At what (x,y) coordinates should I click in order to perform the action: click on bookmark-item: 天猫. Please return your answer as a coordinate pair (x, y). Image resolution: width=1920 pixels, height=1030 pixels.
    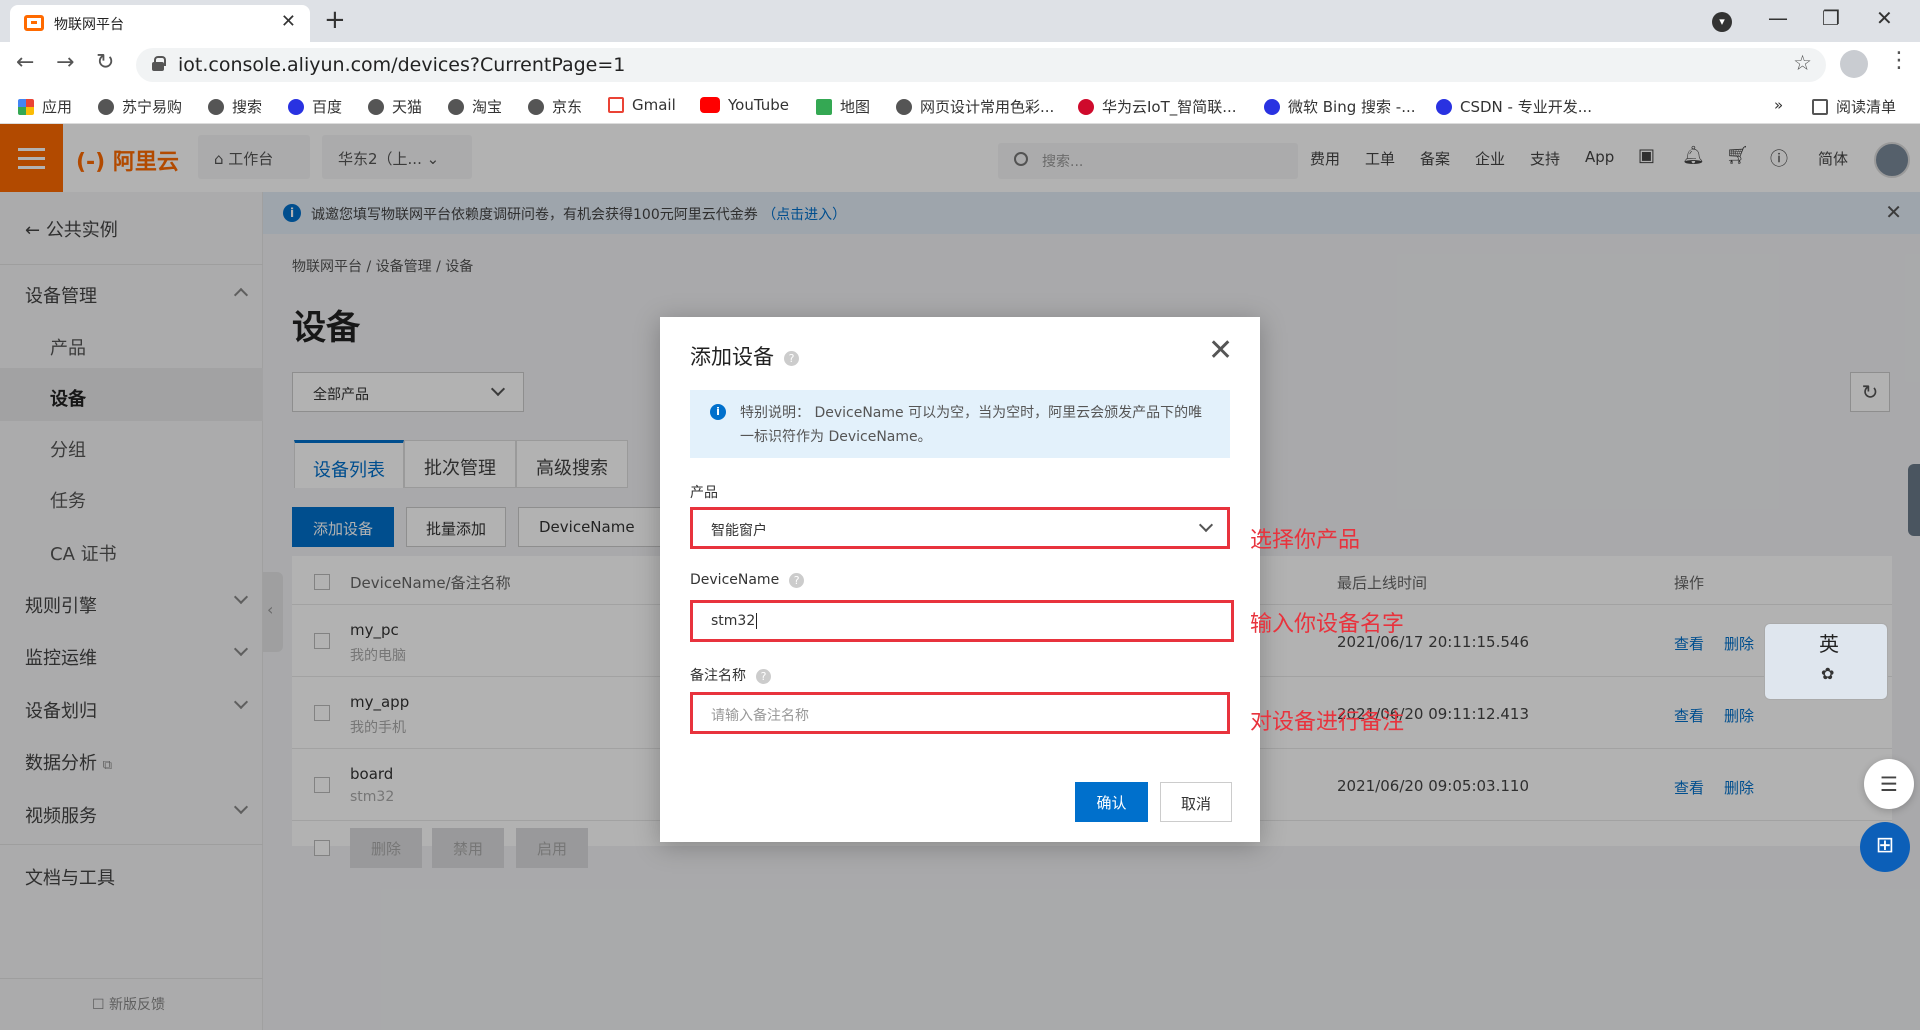
    Looking at the image, I should click on (395, 106).